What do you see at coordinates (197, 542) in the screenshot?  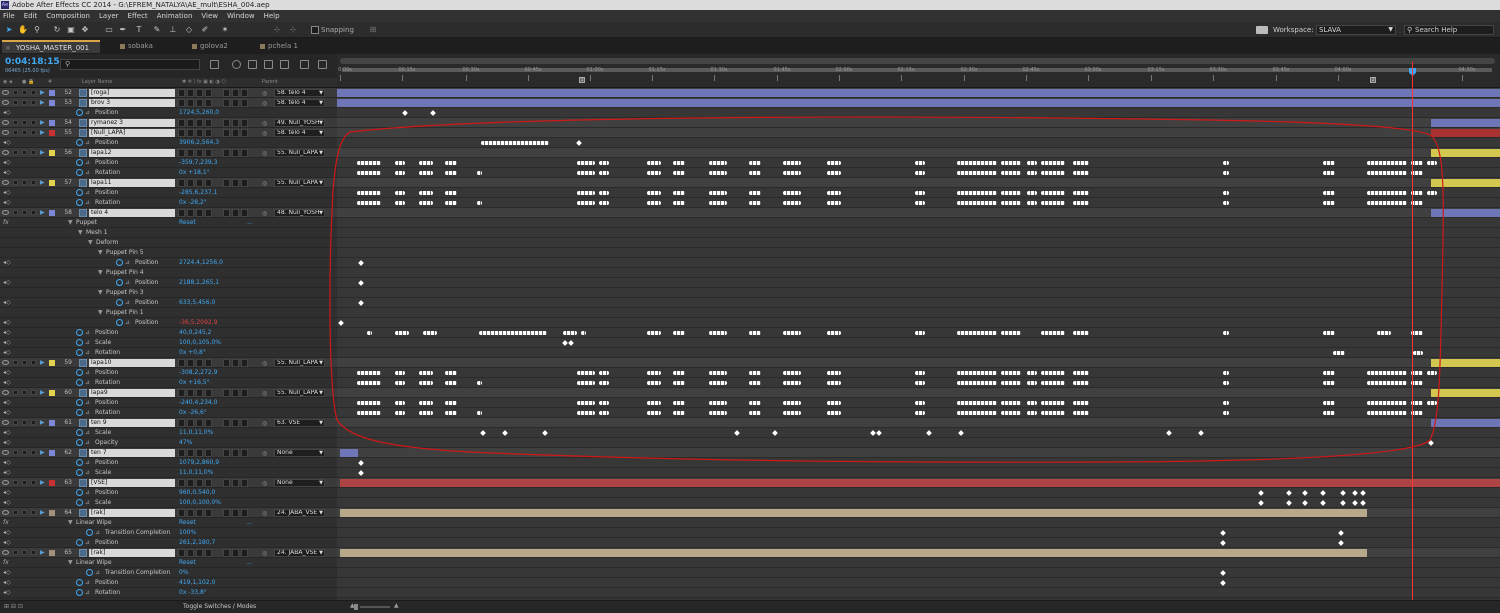 I see `property-value: 261,2,180,7` at bounding box center [197, 542].